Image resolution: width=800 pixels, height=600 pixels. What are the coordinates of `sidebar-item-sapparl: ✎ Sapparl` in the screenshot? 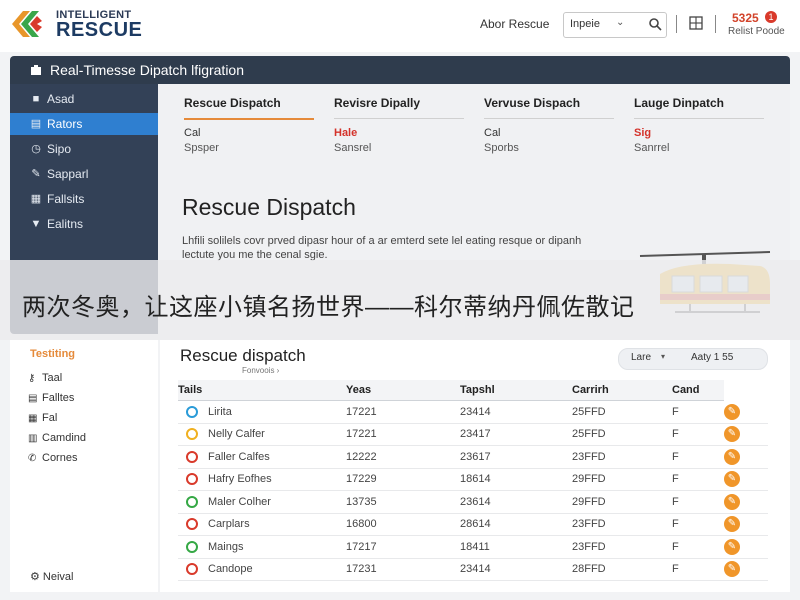 It's located at (84, 174).